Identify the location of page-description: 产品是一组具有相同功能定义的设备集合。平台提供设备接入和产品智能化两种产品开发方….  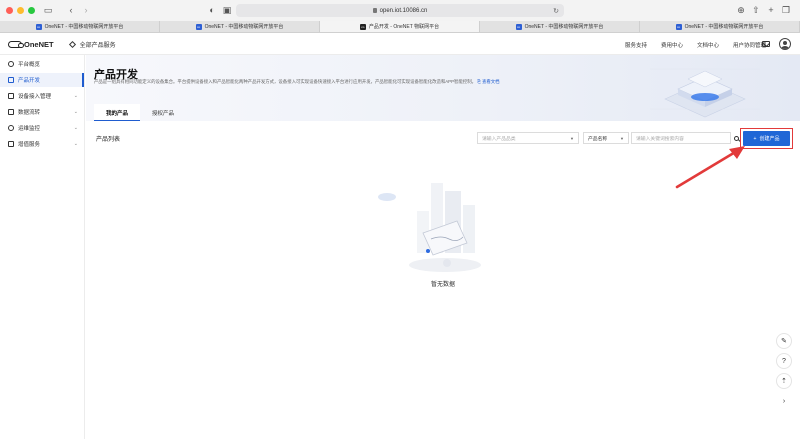
(324, 82).